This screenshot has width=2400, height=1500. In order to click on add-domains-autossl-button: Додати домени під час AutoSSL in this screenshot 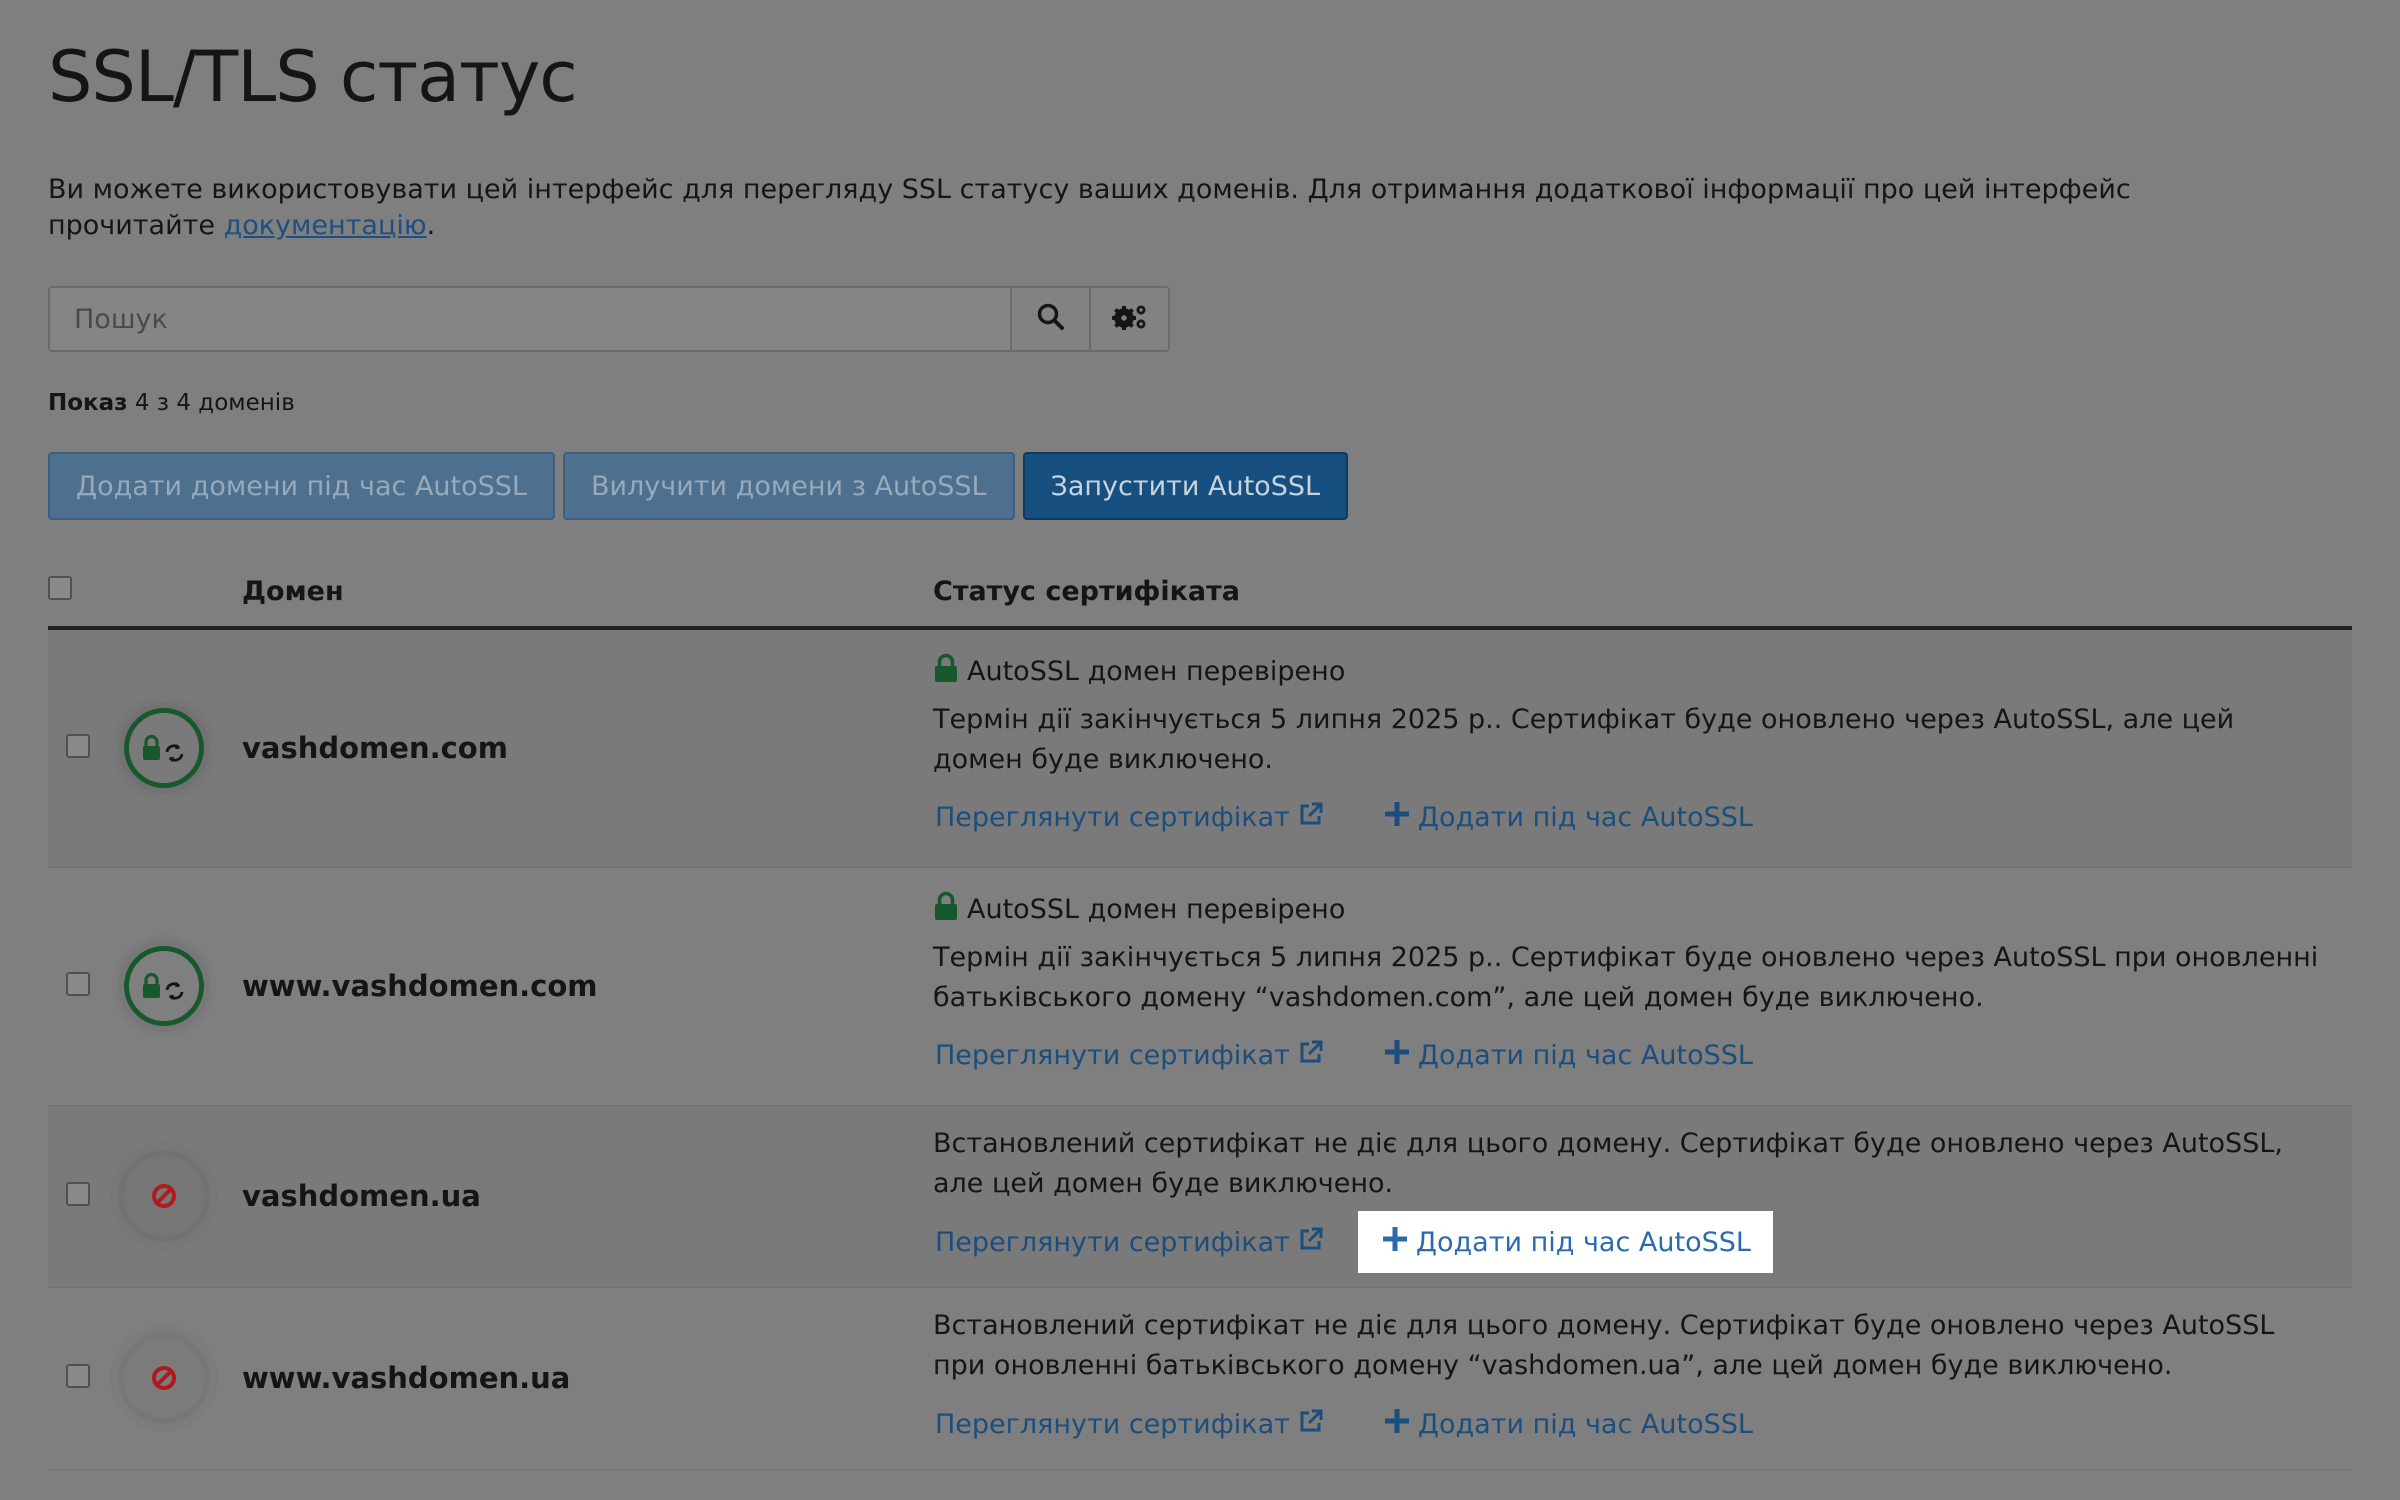, I will do `click(301, 486)`.